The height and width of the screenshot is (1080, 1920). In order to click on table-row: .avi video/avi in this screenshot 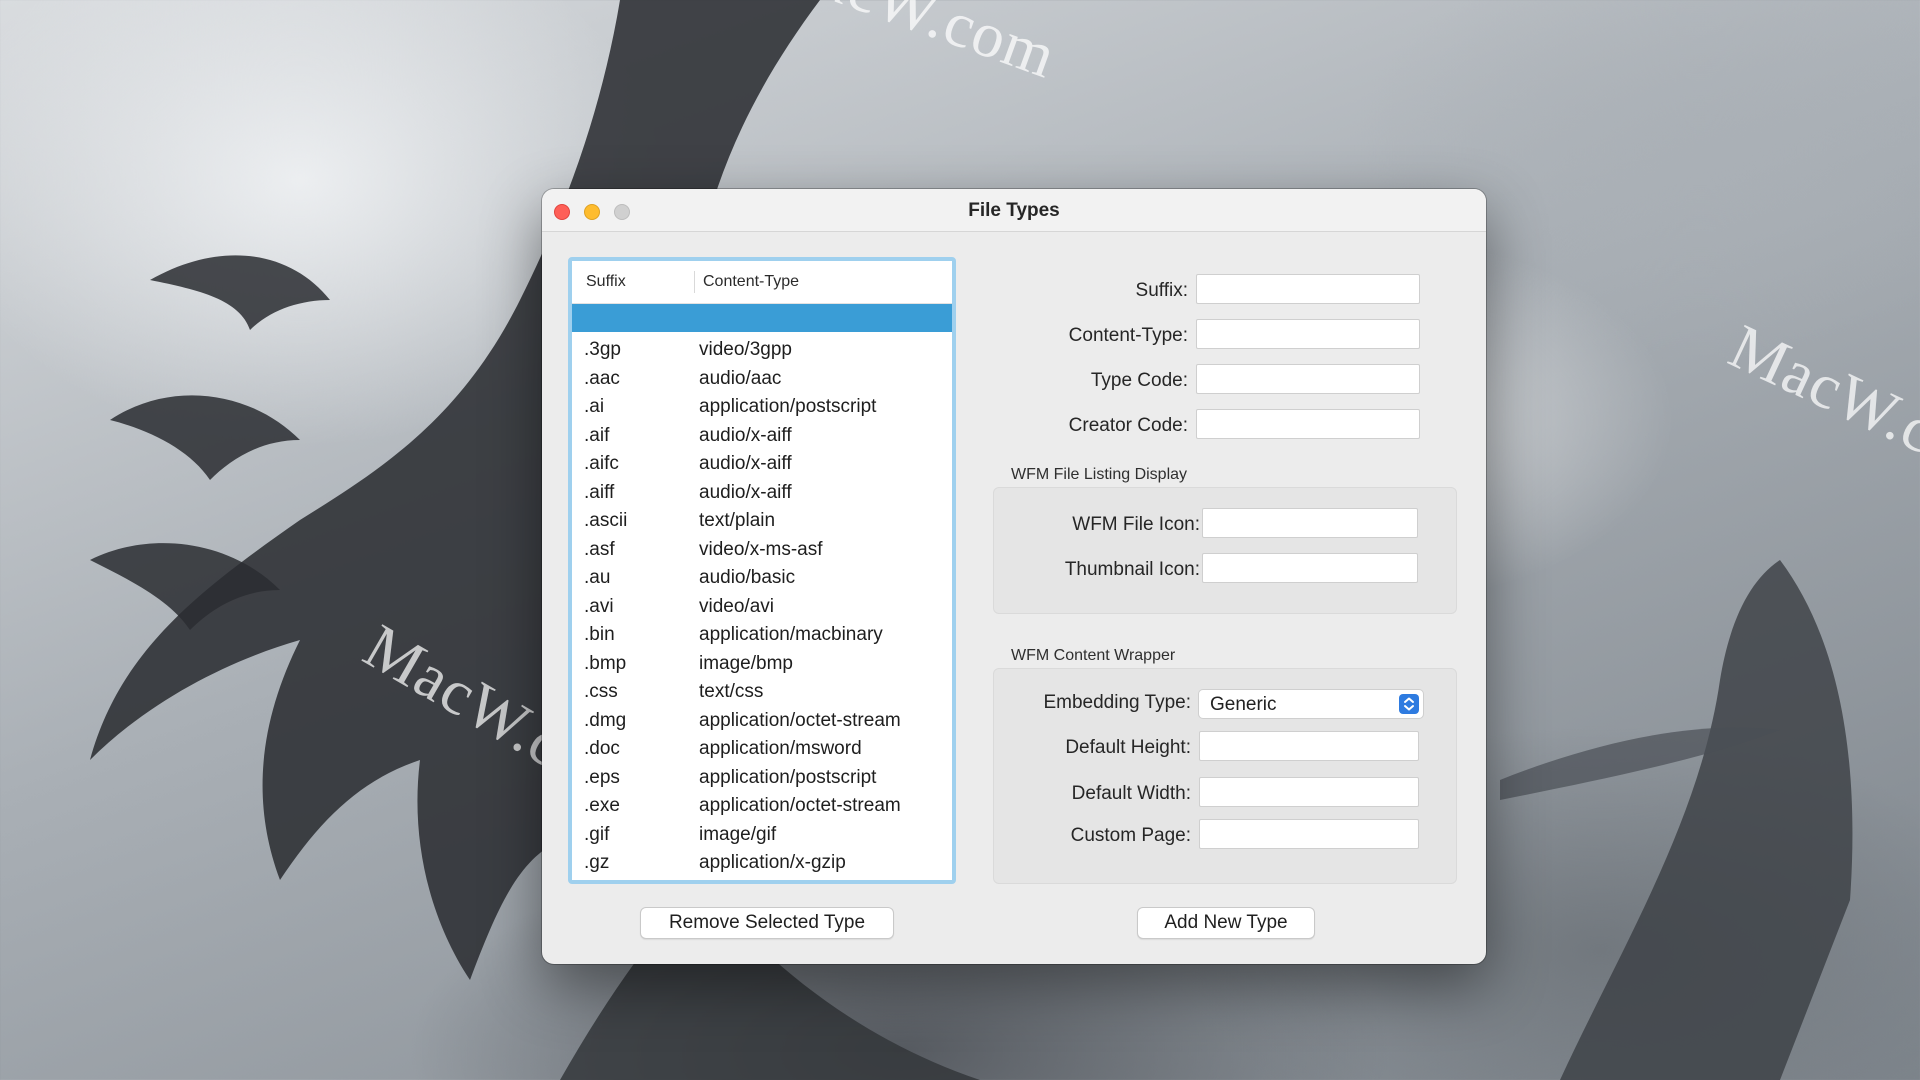, I will do `click(762, 608)`.